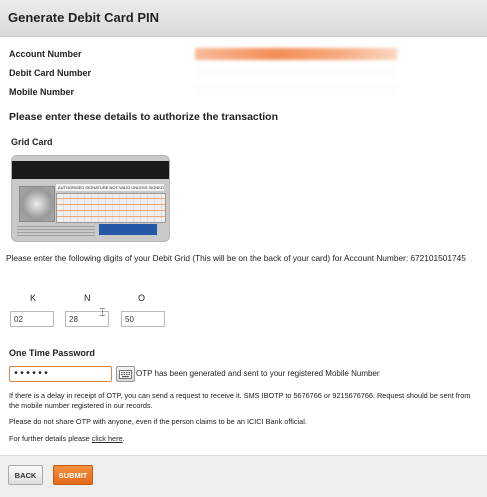  Describe the element at coordinates (56, 230) in the screenshot. I see `fine-print` at that location.